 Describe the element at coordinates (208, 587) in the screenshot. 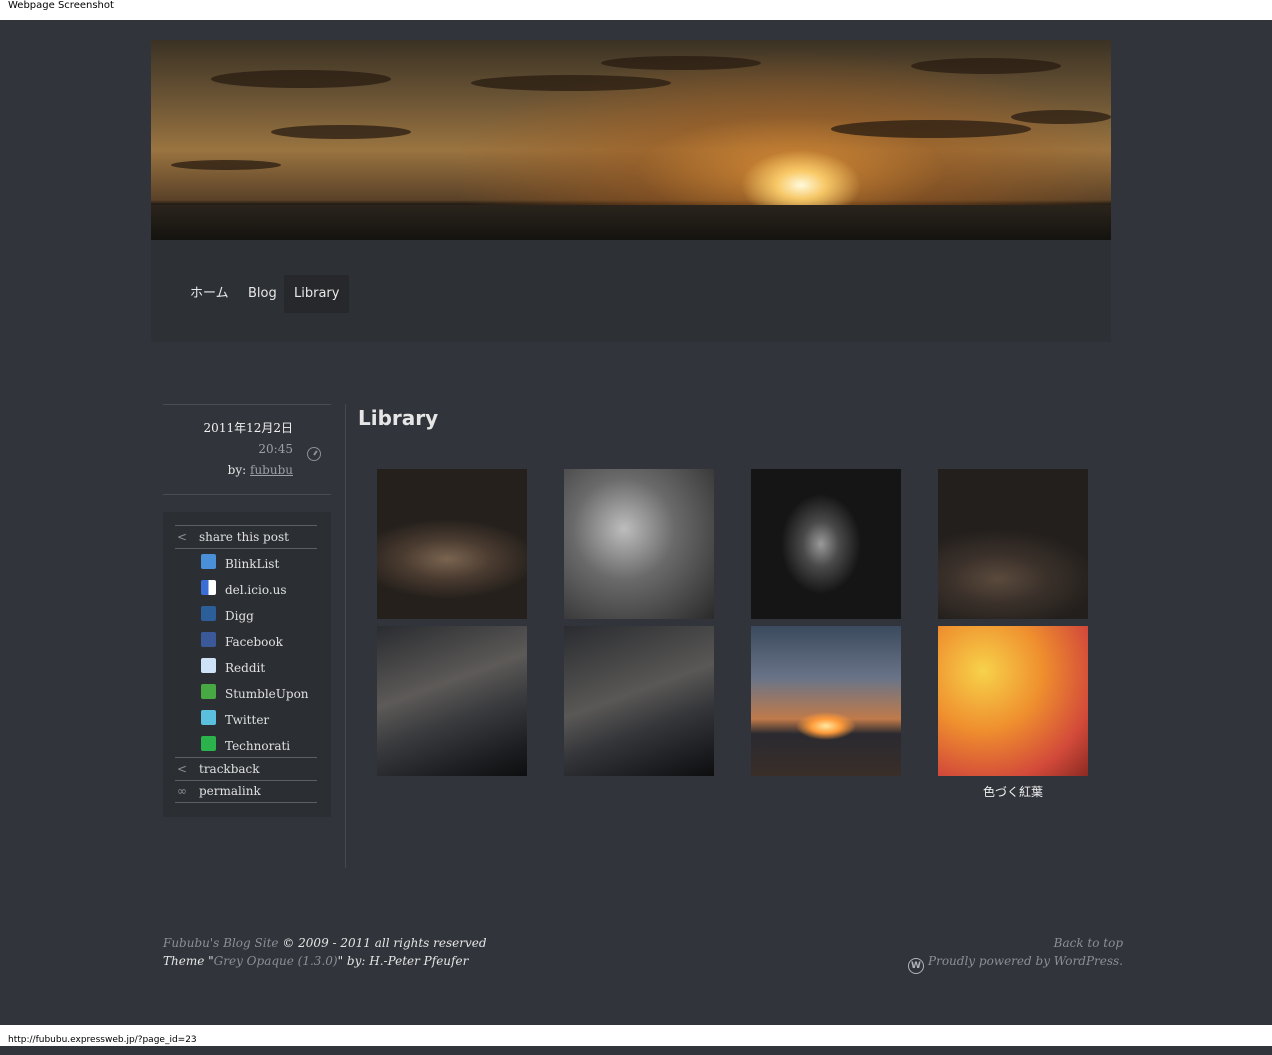

I see `delicious-icon` at that location.